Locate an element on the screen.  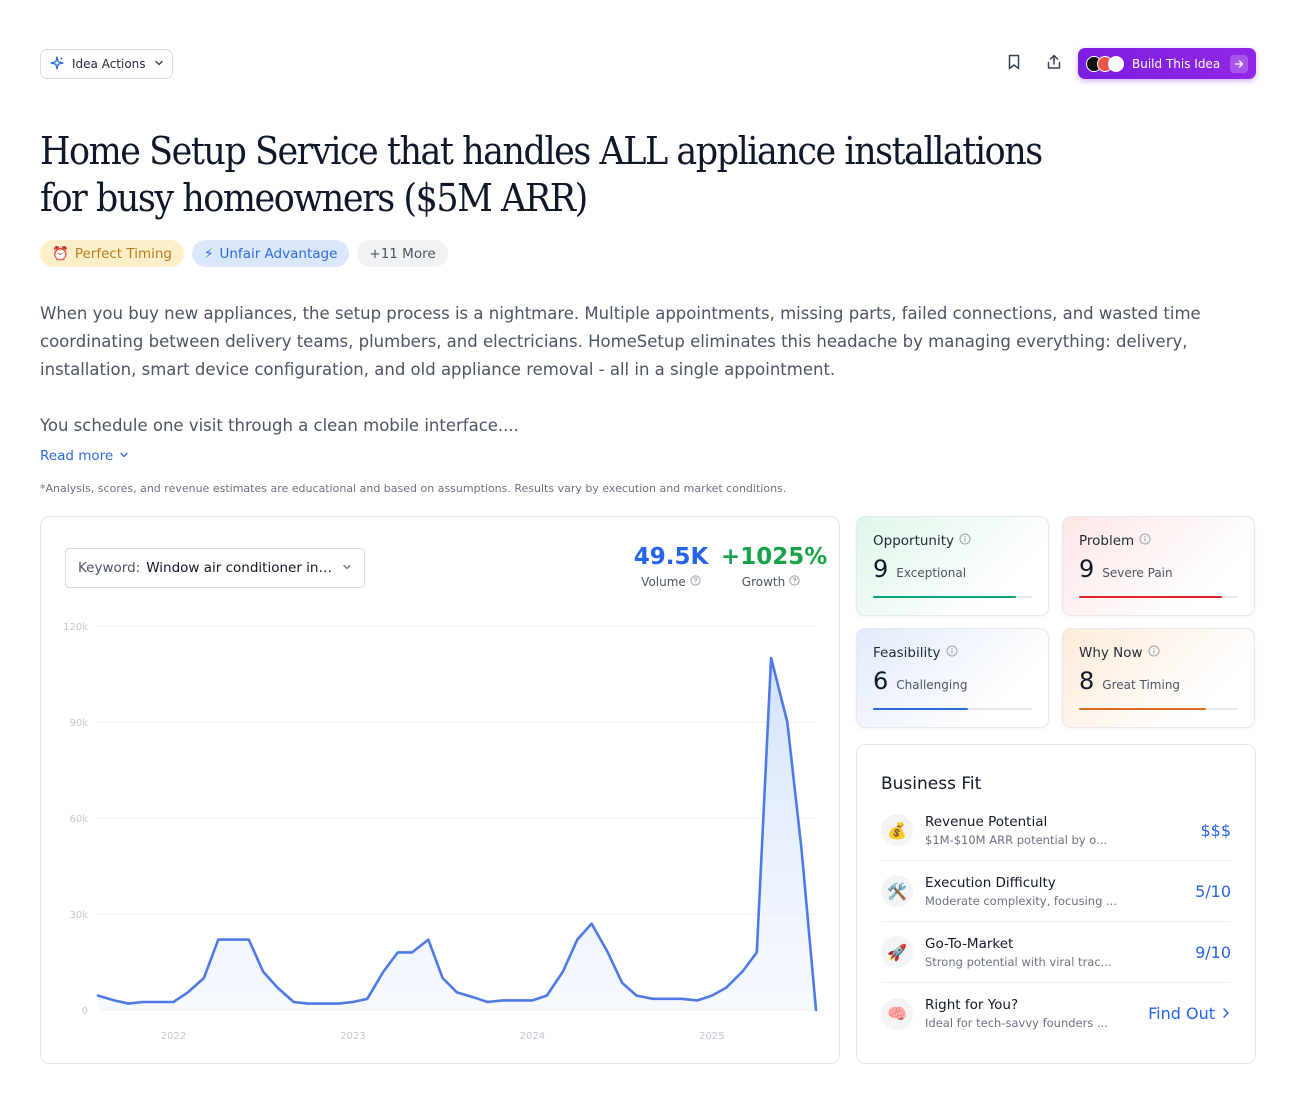
feasibility-score-card: Feasibility 6 Challenging is located at coordinates (952, 678).